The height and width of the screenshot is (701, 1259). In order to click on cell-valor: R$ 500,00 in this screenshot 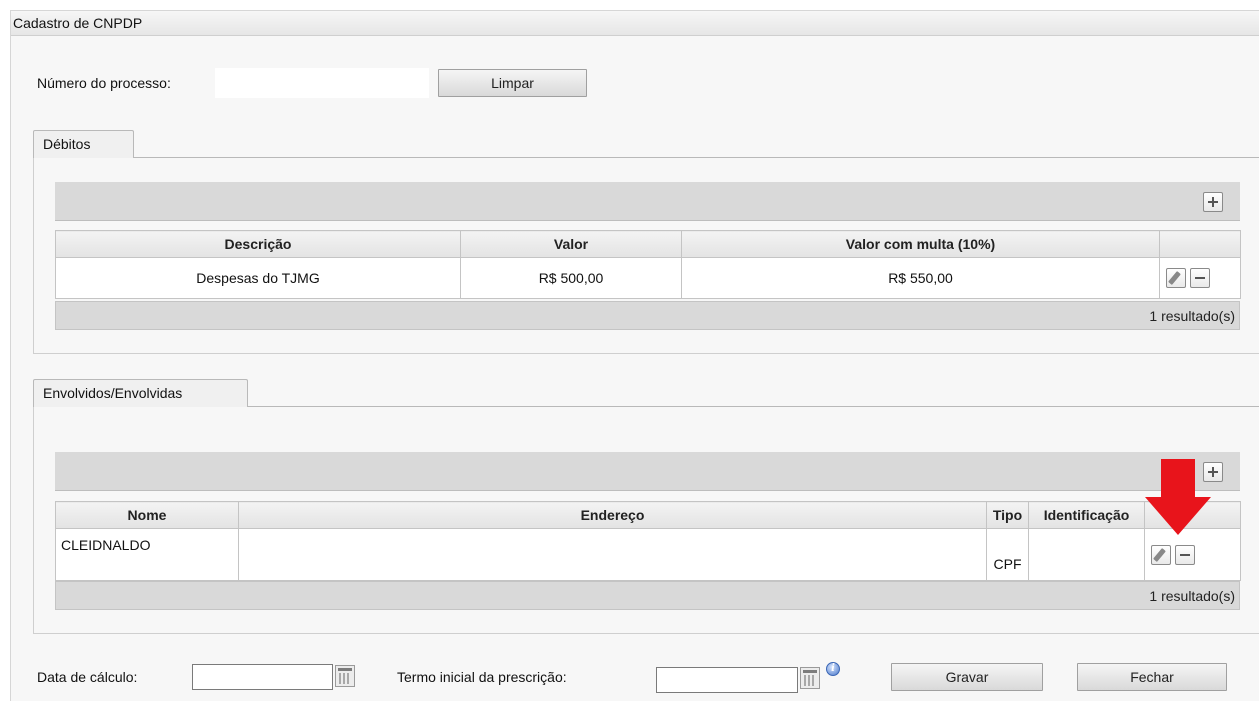, I will do `click(571, 278)`.